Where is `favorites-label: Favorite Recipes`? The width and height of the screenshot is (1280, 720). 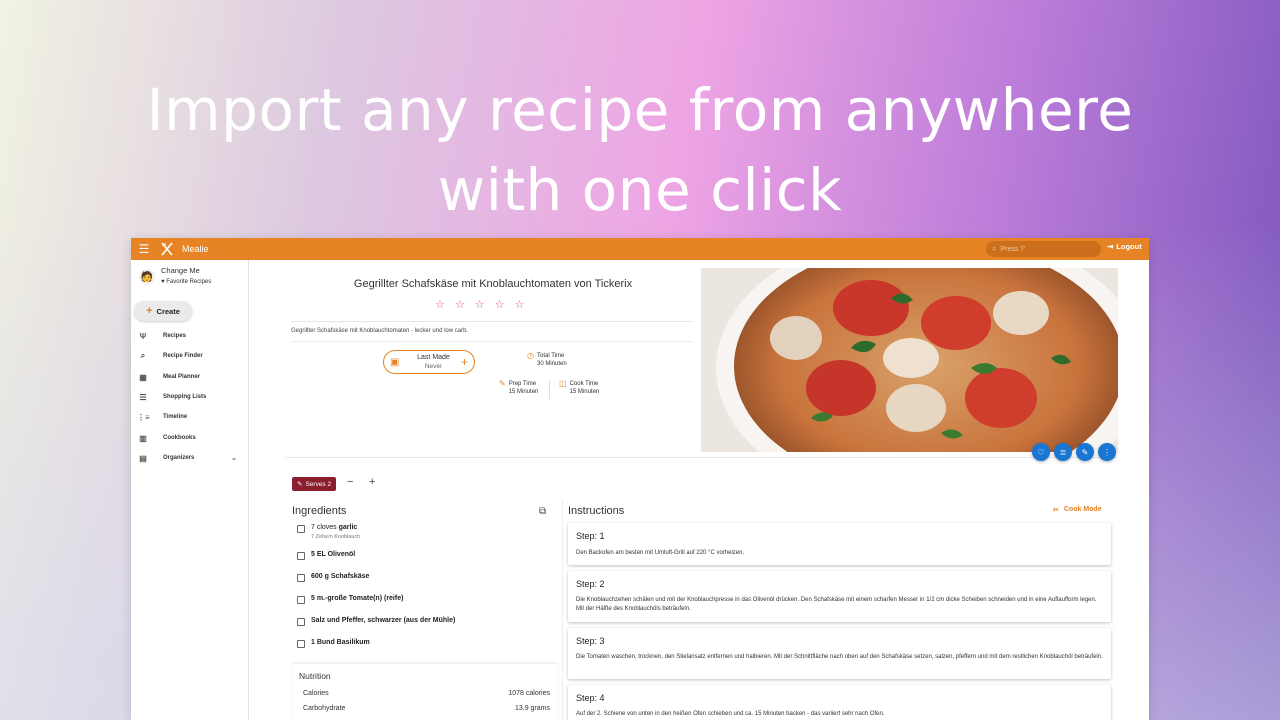 favorites-label: Favorite Recipes is located at coordinates (189, 282).